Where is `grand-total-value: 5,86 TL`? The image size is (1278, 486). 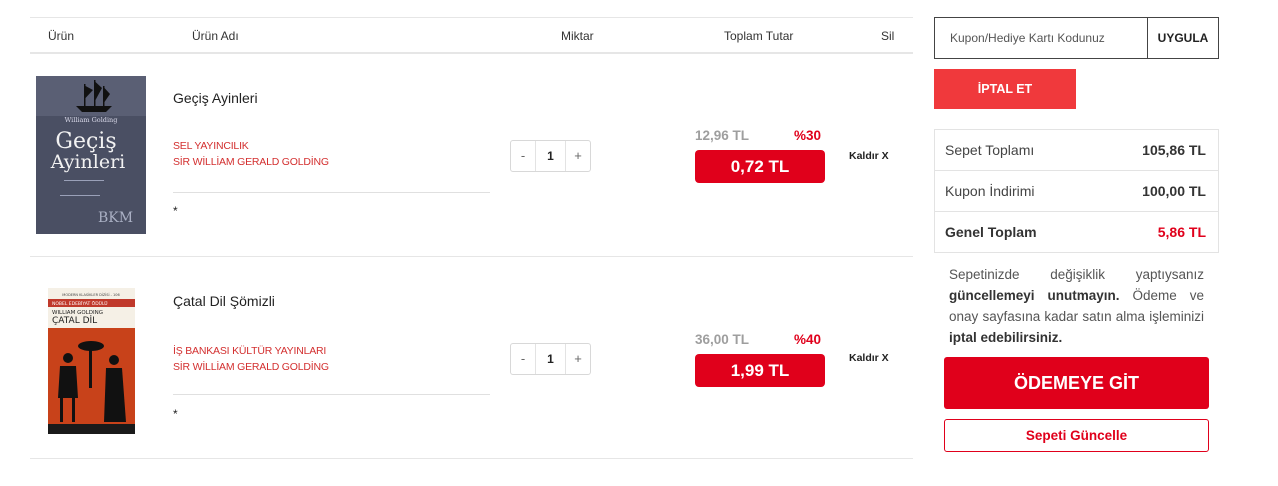 grand-total-value: 5,86 TL is located at coordinates (1181, 232).